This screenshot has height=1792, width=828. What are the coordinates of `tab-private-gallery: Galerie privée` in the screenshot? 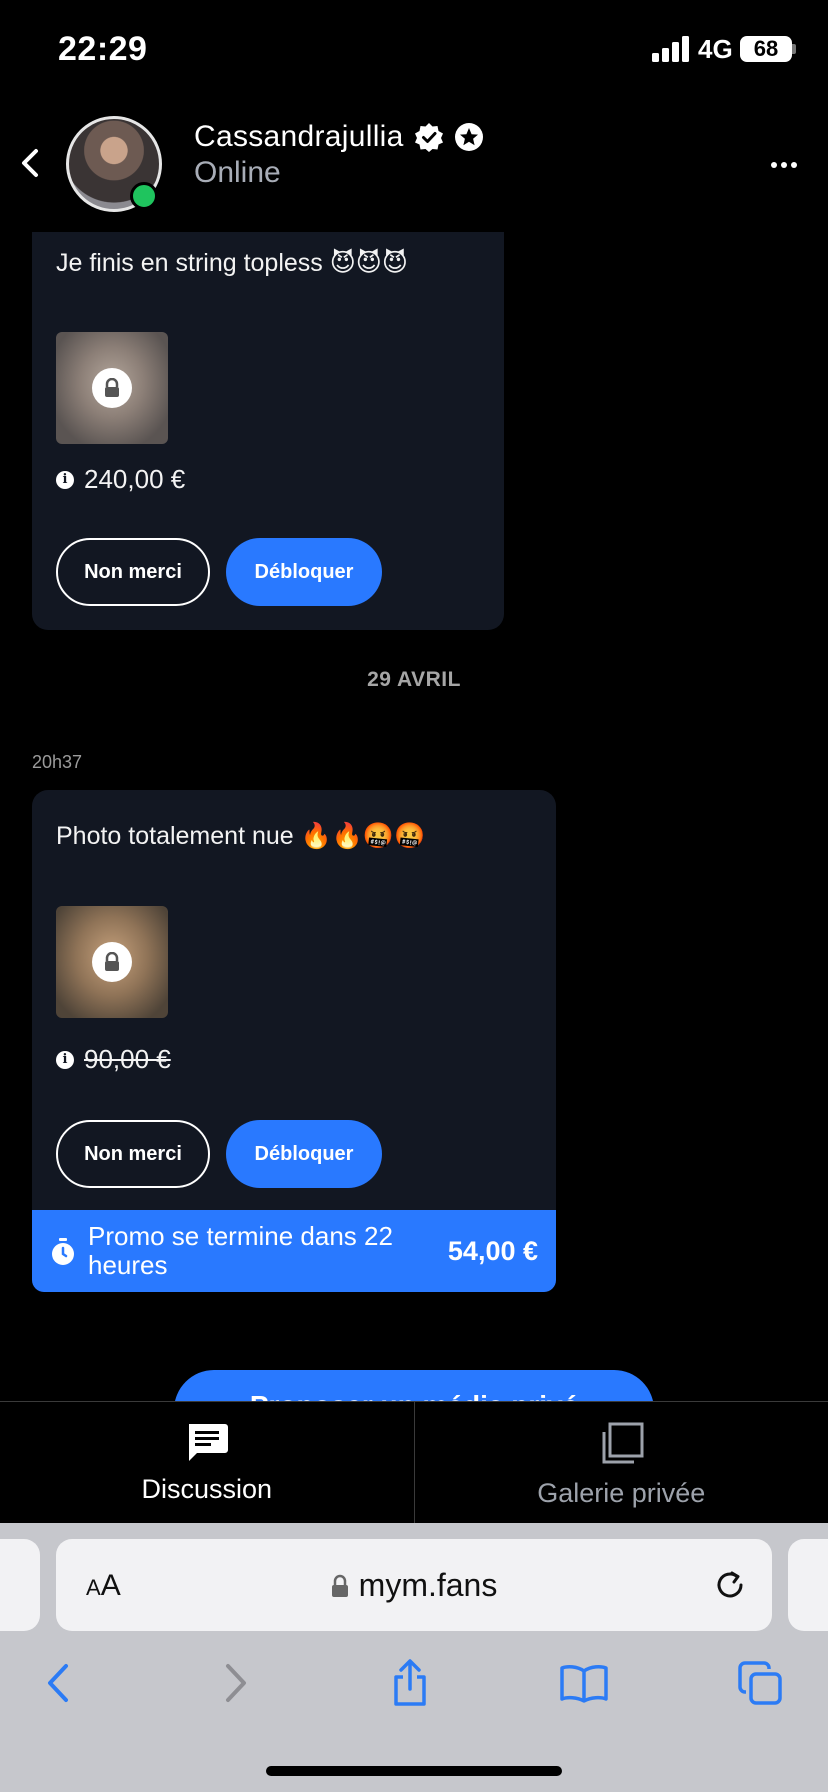 It's located at (620, 1462).